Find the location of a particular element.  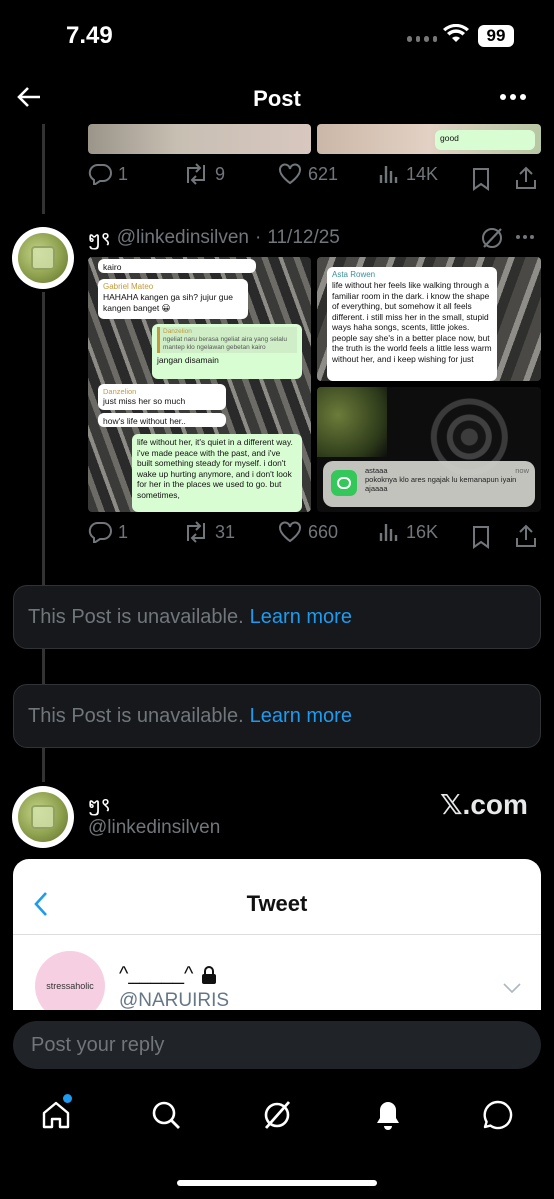

battery-indicator: 99 is located at coordinates (496, 36).